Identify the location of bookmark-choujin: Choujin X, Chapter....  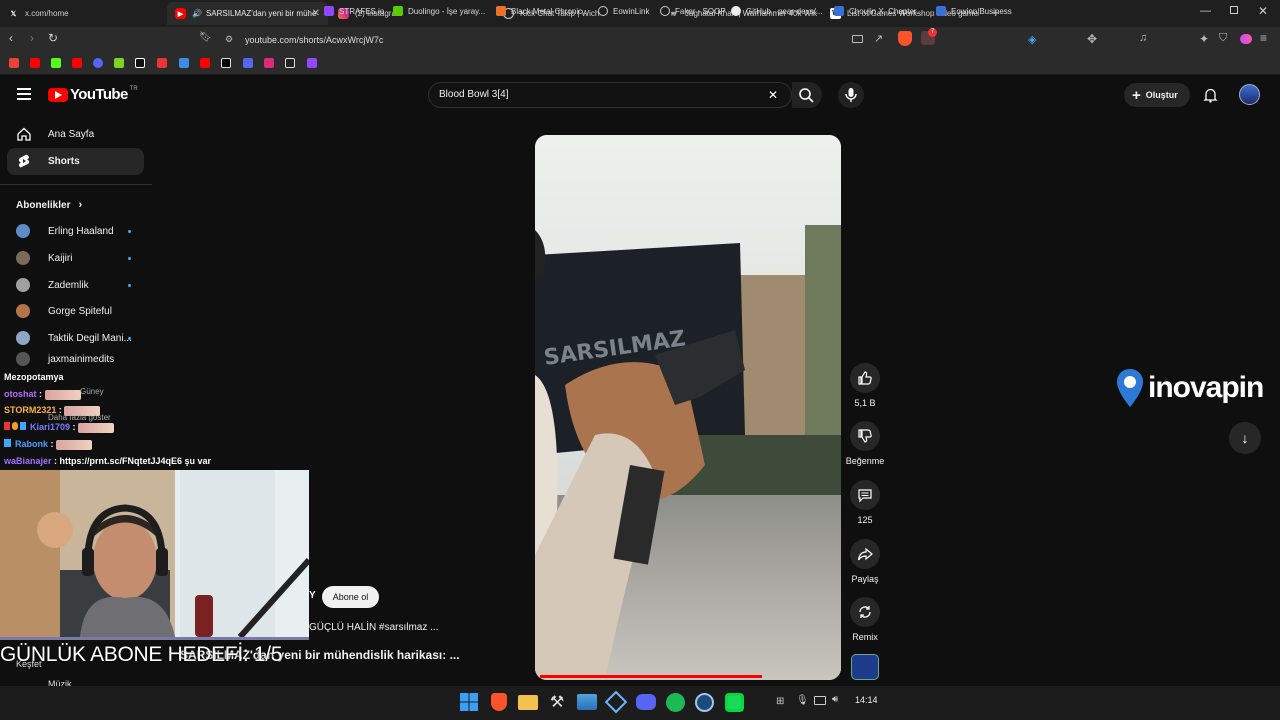
(878, 11).